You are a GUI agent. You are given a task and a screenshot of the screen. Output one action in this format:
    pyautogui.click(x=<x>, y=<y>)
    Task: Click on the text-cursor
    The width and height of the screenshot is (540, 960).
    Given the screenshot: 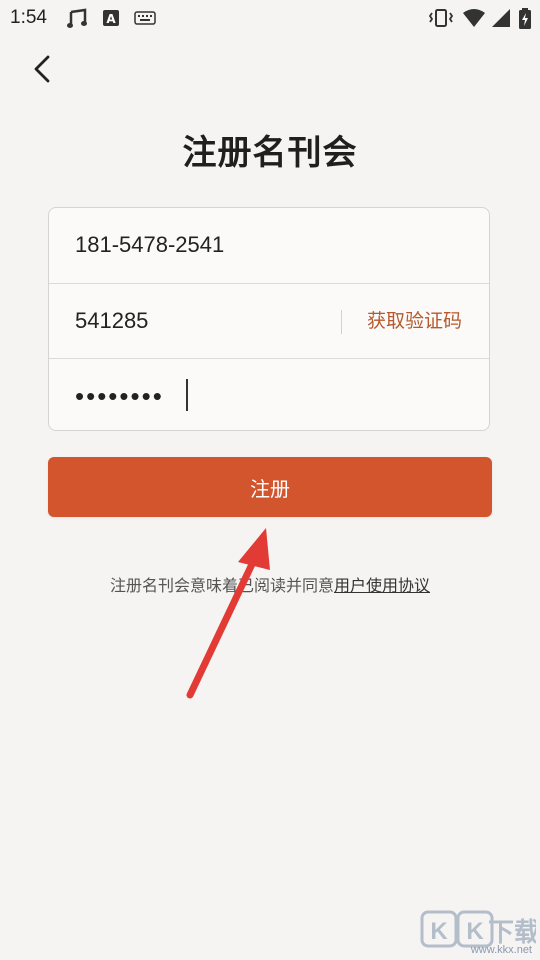 What is the action you would take?
    pyautogui.click(x=187, y=395)
    